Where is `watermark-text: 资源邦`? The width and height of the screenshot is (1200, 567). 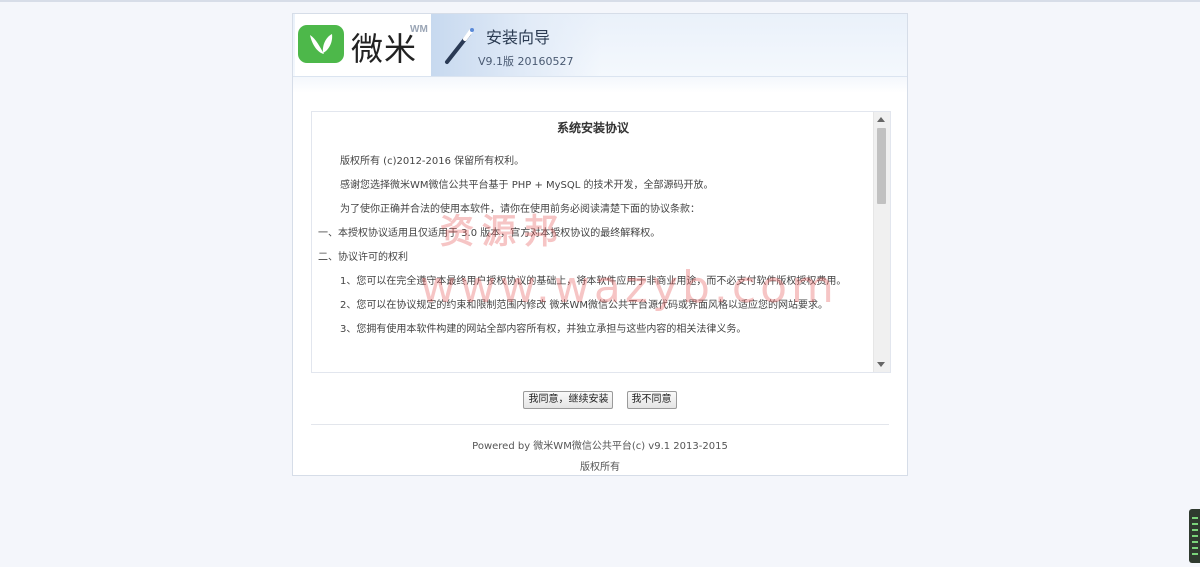 watermark-text: 资源邦 is located at coordinates (503, 232).